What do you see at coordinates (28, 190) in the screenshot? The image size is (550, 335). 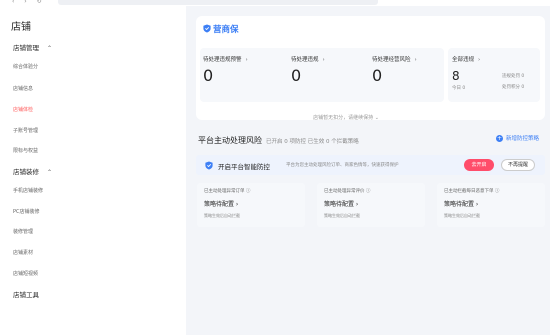 I see `sidebar-item-mobile-decoration: 手机店铺装修` at bounding box center [28, 190].